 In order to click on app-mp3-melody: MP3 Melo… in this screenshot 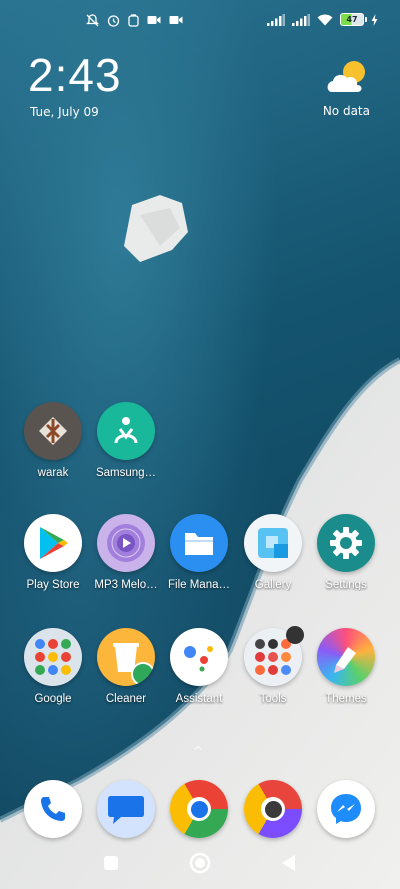, I will do `click(126, 552)`.